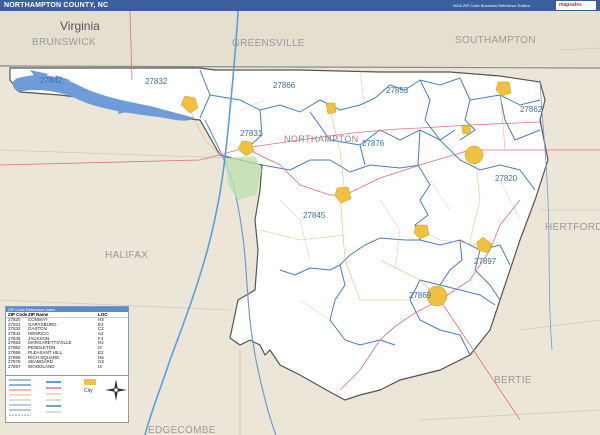  Describe the element at coordinates (126, 255) in the screenshot. I see `halifax-label: HALIFAX` at that location.